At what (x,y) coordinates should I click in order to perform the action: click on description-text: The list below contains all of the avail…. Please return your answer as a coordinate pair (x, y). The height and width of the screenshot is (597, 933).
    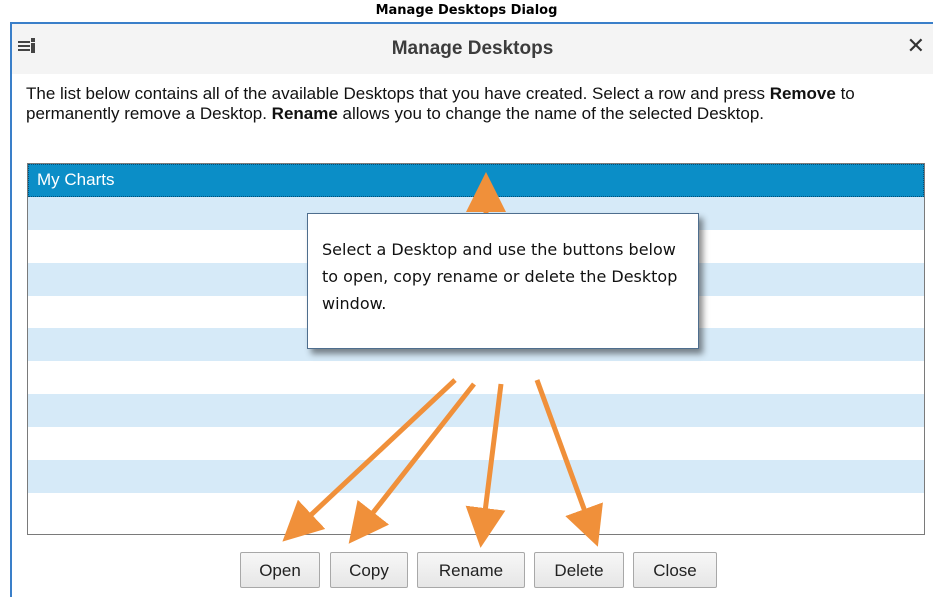
    Looking at the image, I should click on (398, 93).